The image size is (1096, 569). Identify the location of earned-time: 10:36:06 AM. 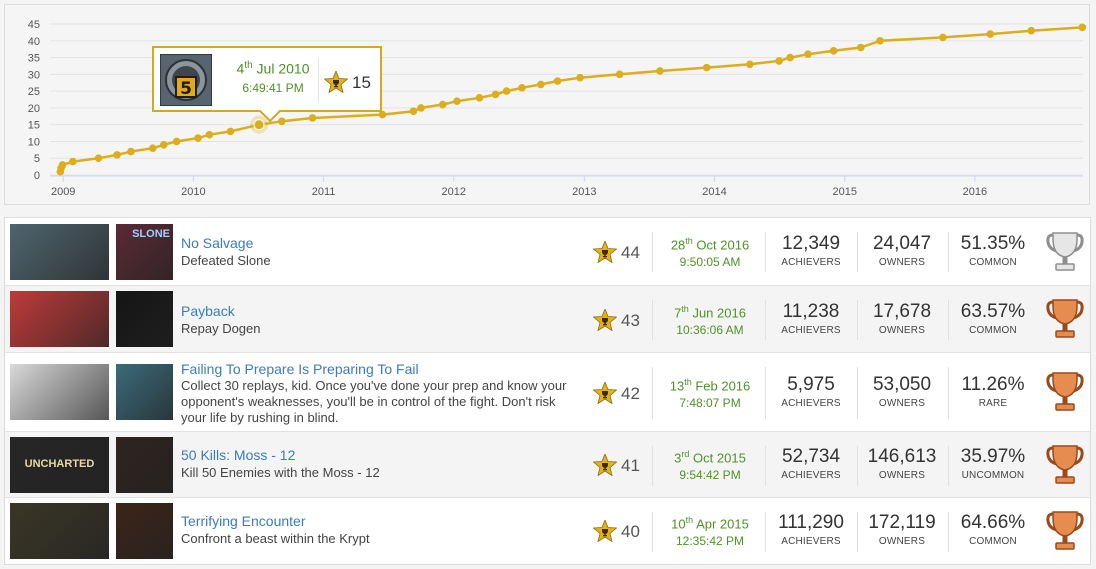
(710, 330).